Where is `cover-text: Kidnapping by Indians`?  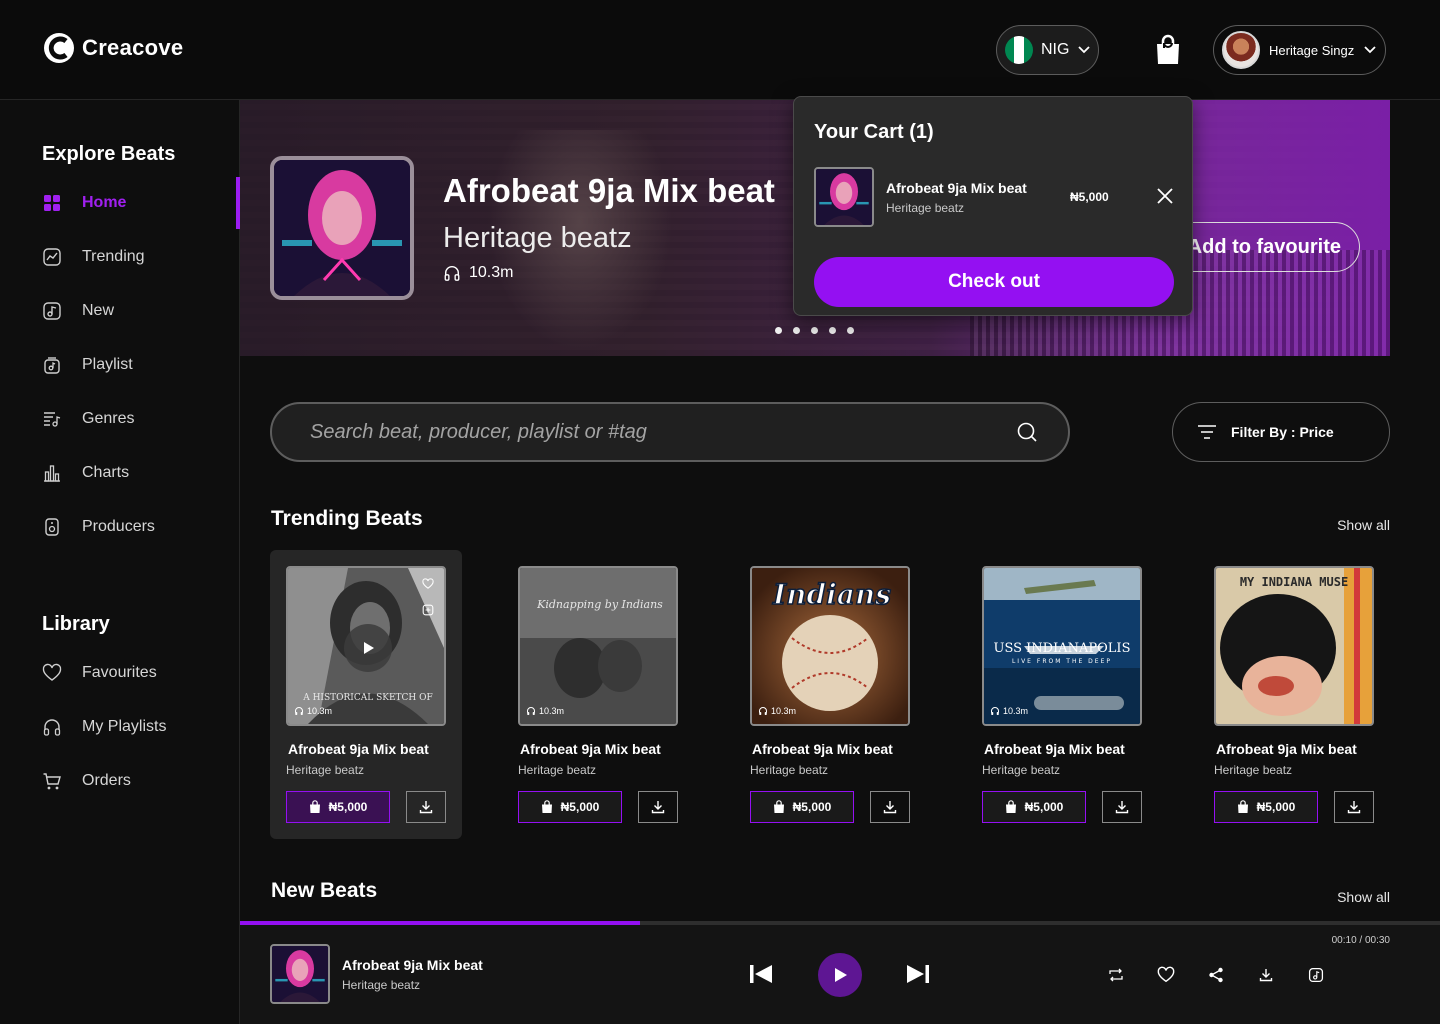
cover-text: Kidnapping by Indians is located at coordinates (599, 604).